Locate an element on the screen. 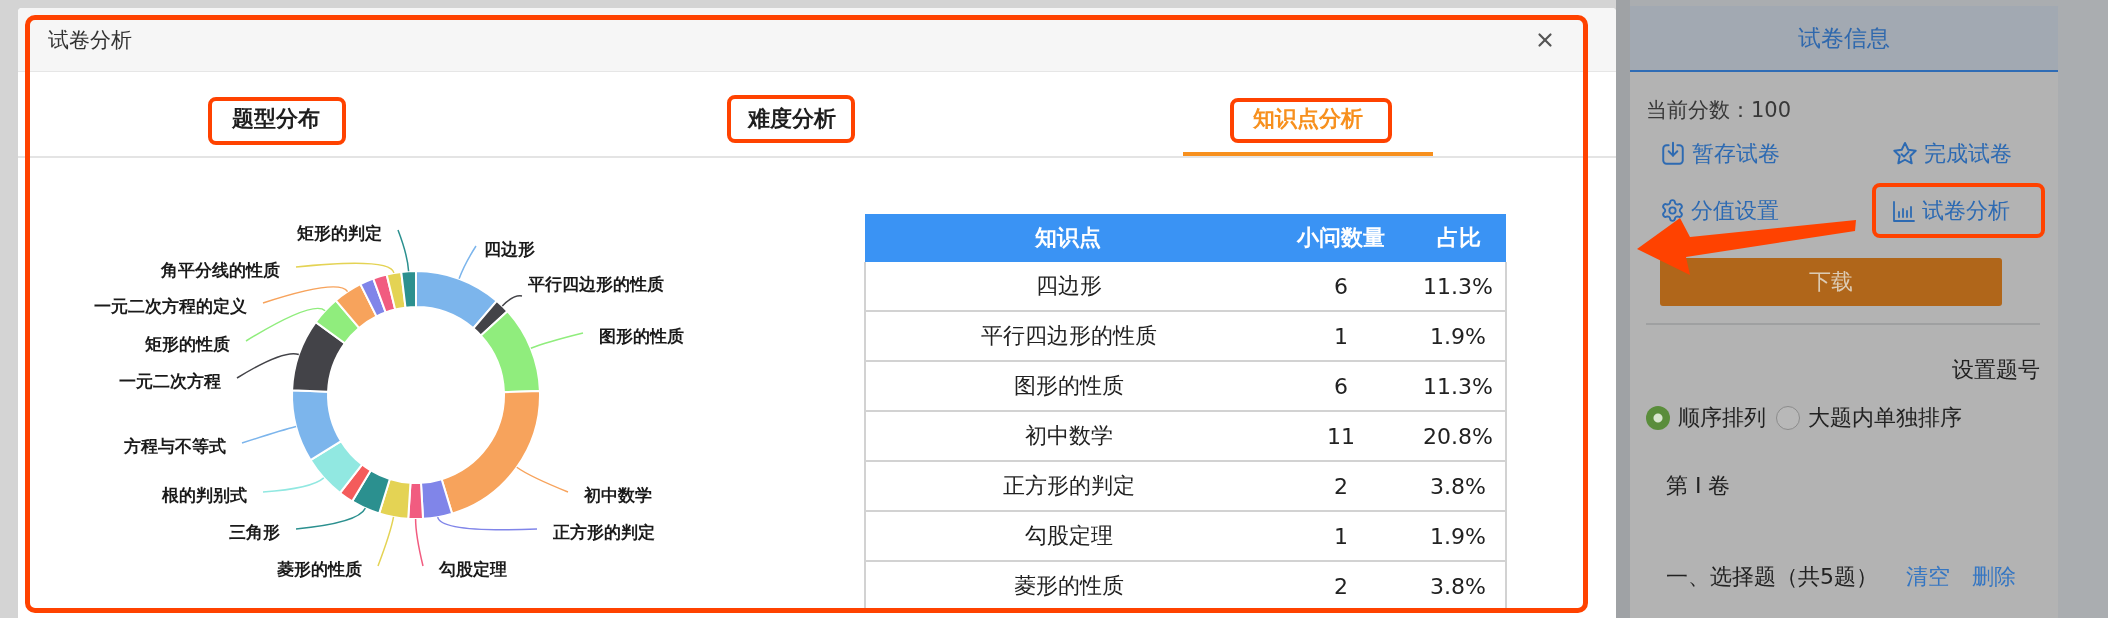 The image size is (2108, 618). slice-label: 图形的性质 is located at coordinates (641, 336).